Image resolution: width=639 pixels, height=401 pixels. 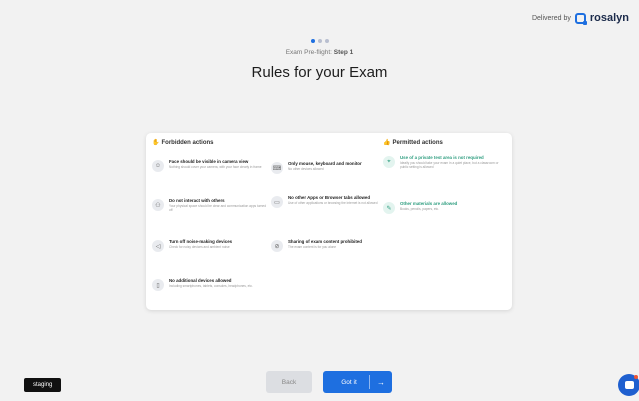 What do you see at coordinates (343, 52) in the screenshot?
I see `step-label-step: Step 1` at bounding box center [343, 52].